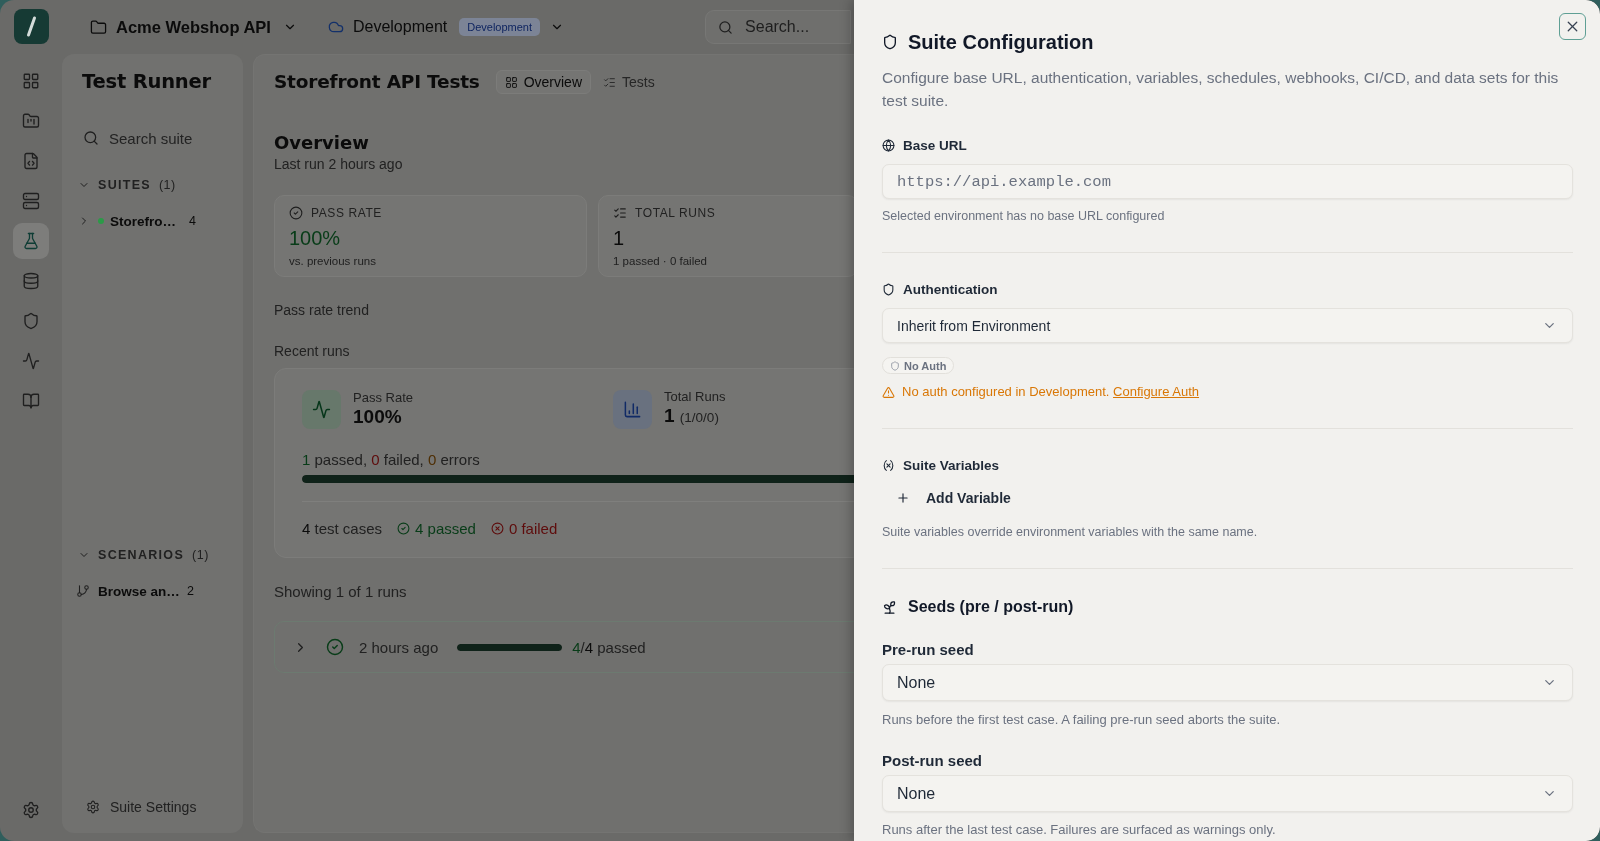  Describe the element at coordinates (333, 261) in the screenshot. I see `stat-note: vs. previous runs` at that location.